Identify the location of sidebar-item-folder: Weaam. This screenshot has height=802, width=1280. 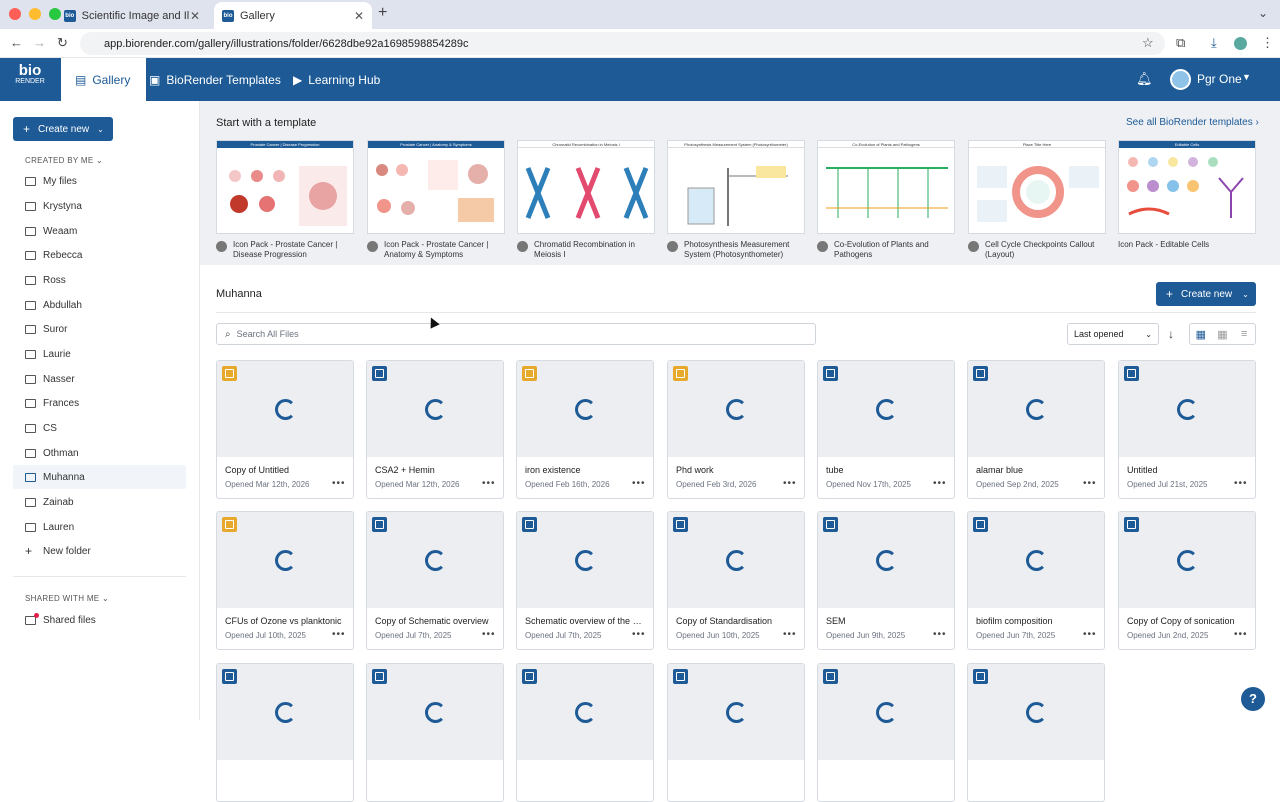
(99, 231).